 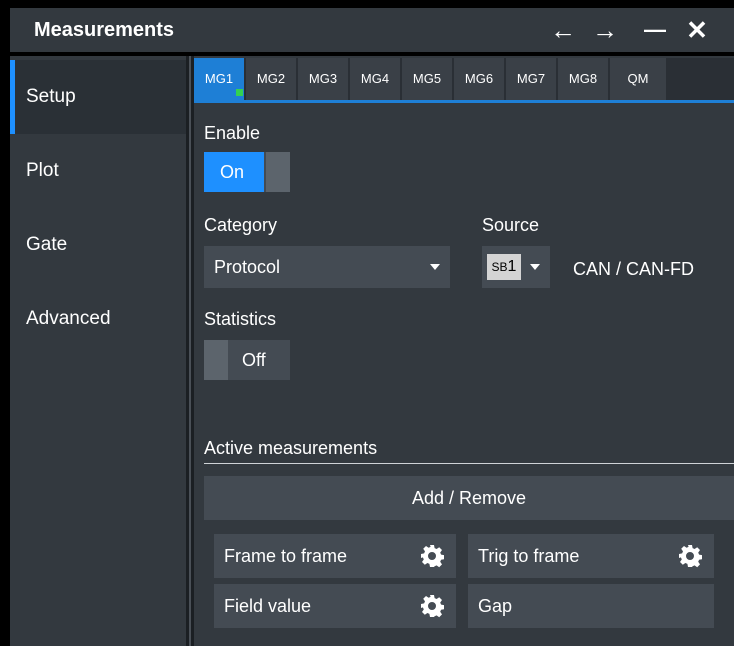 I want to click on tab-mg3: MG3, so click(x=323, y=79).